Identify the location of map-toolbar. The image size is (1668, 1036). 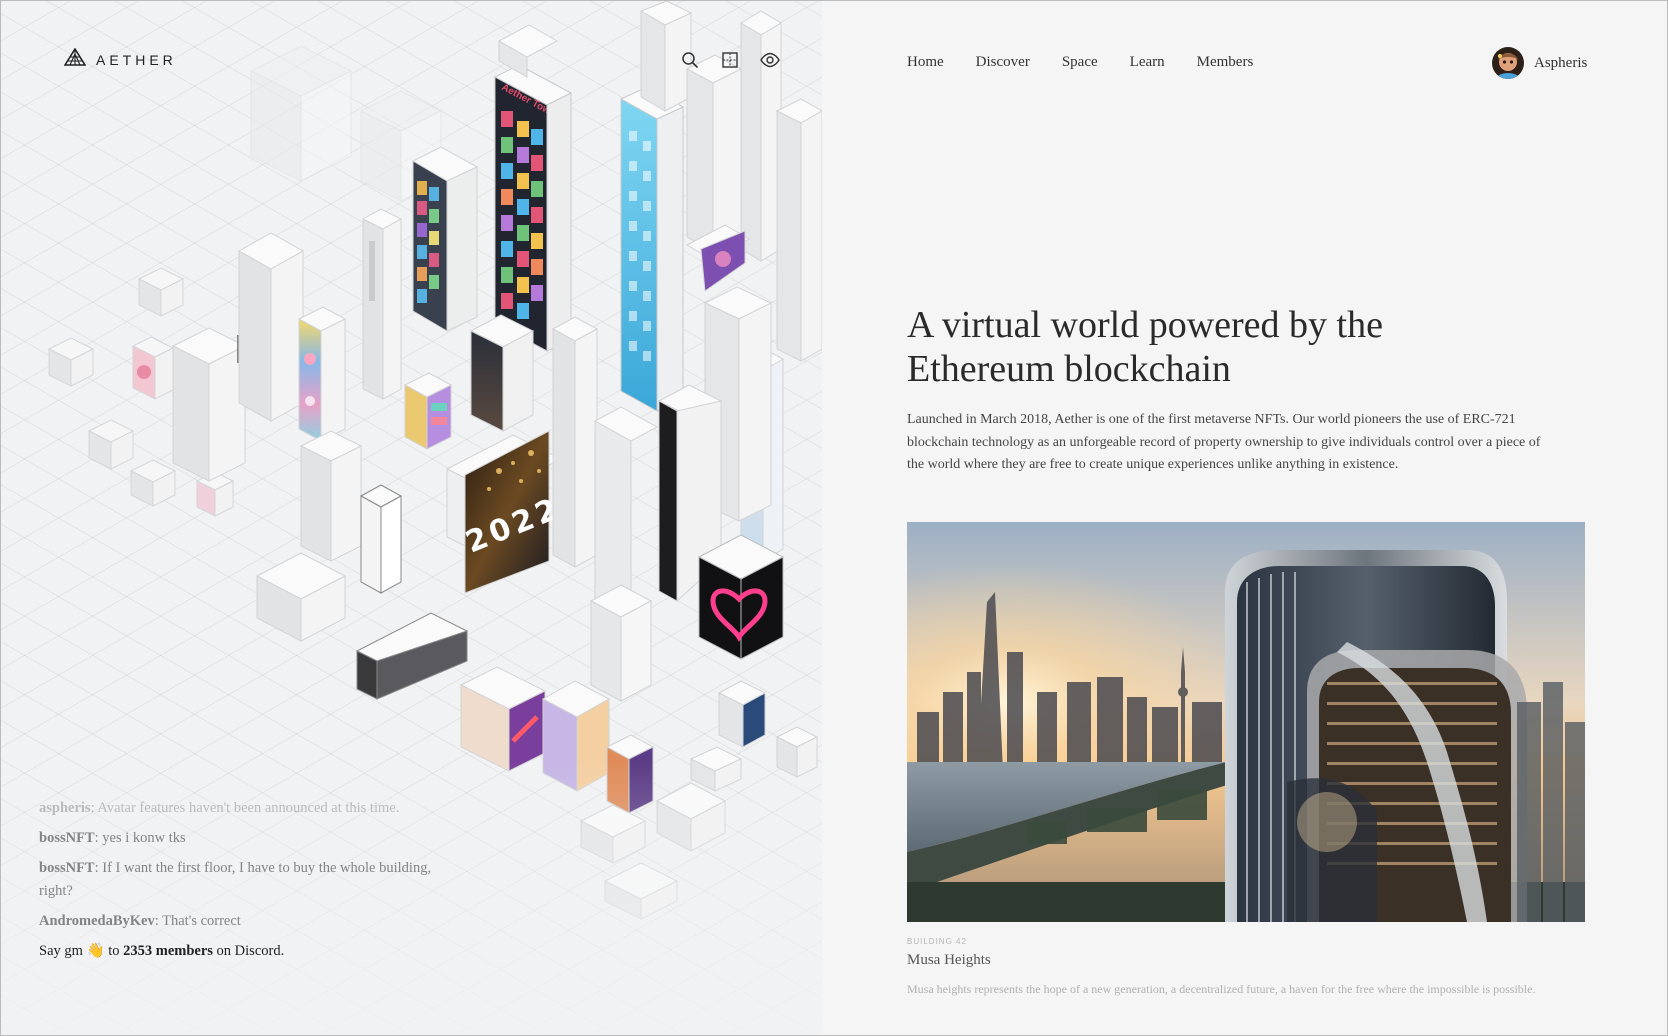
(730, 60).